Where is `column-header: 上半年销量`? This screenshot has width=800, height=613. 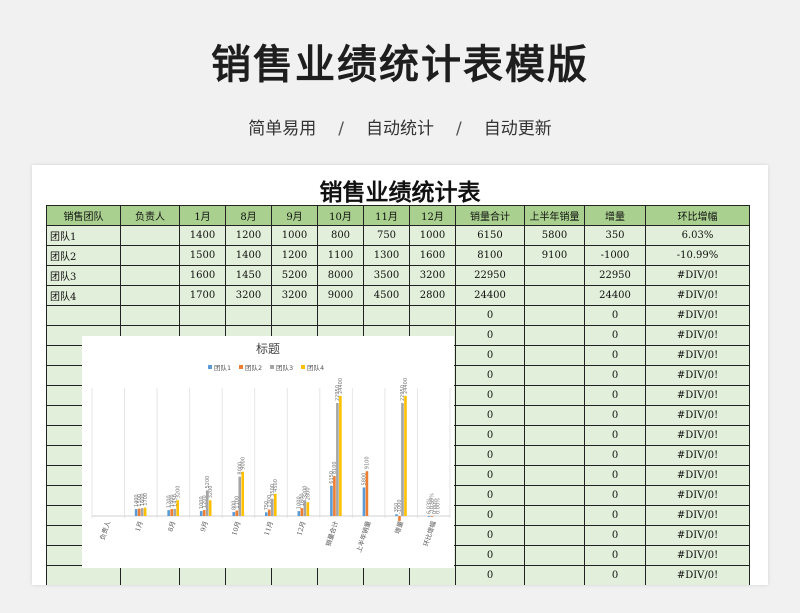
column-header: 上半年销量 is located at coordinates (554, 215).